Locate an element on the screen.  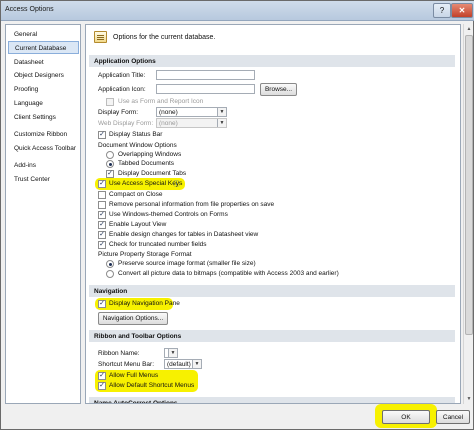
allow-full-menus-label: Allow Full Menus is located at coordinates (134, 375).